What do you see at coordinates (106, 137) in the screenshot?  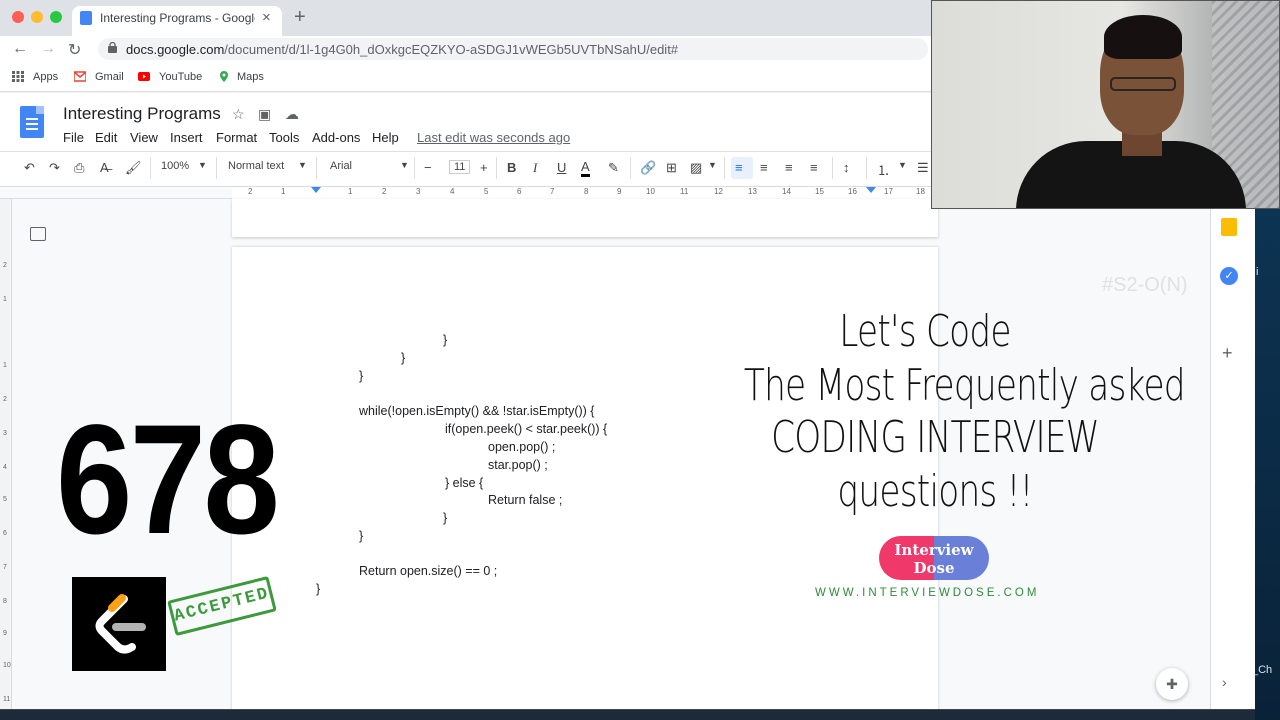 I see `menu-edit: Edit` at bounding box center [106, 137].